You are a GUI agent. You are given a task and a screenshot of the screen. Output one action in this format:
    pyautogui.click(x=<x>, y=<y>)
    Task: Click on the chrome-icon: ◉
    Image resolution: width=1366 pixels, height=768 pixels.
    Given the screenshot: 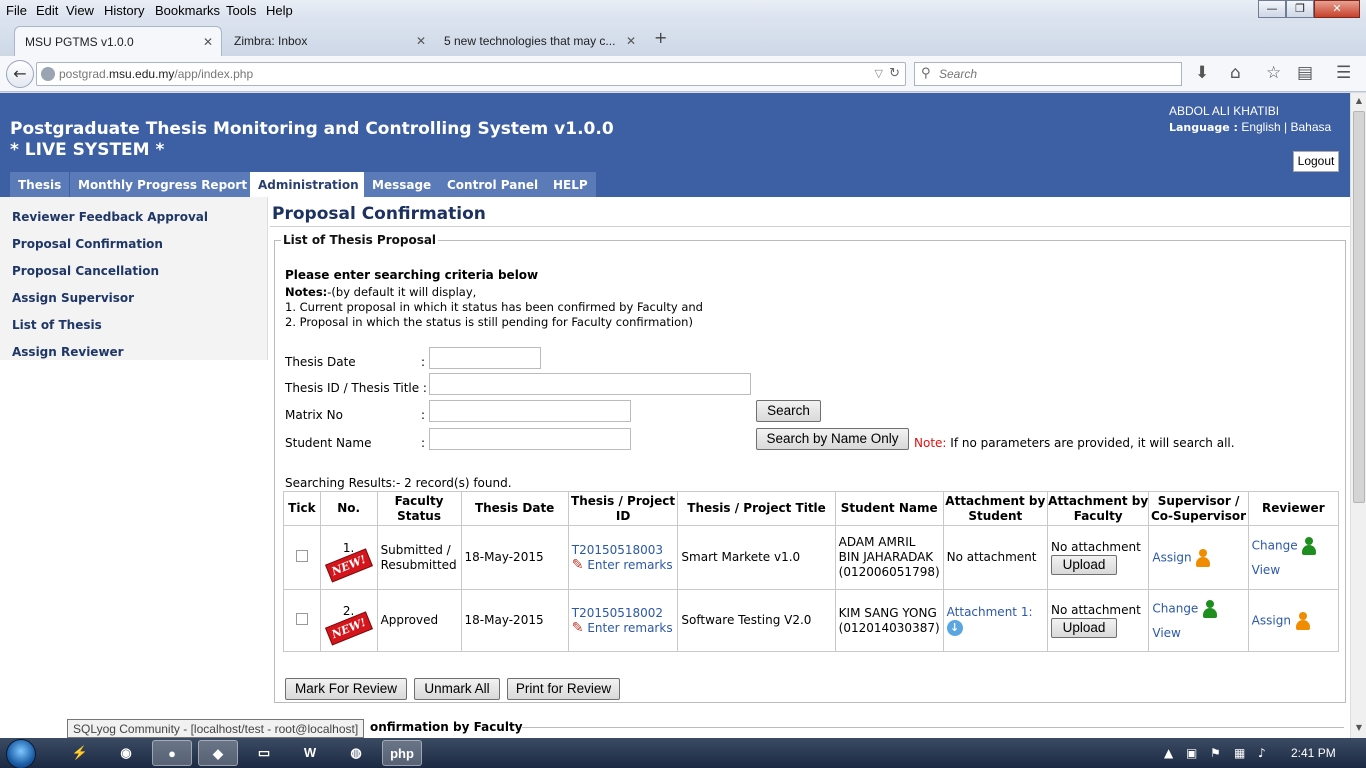 What is the action you would take?
    pyautogui.click(x=126, y=753)
    